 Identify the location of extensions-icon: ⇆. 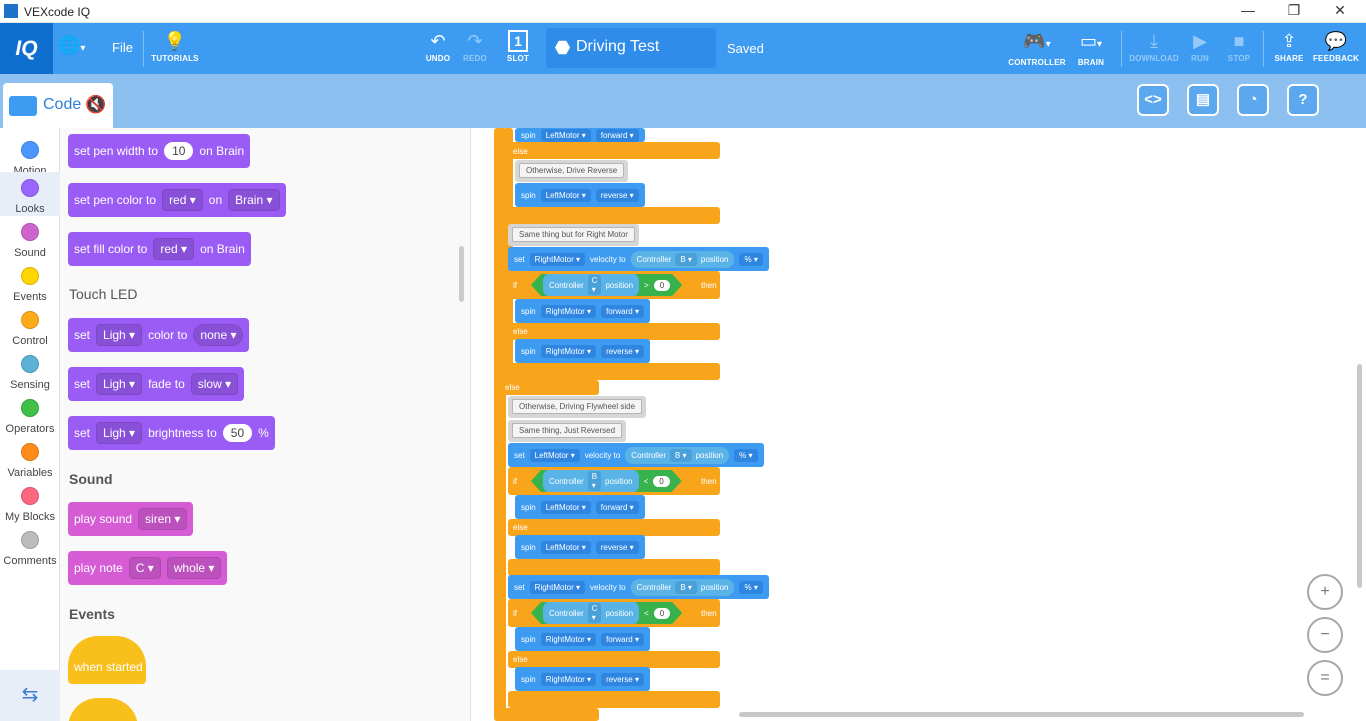
(30, 695).